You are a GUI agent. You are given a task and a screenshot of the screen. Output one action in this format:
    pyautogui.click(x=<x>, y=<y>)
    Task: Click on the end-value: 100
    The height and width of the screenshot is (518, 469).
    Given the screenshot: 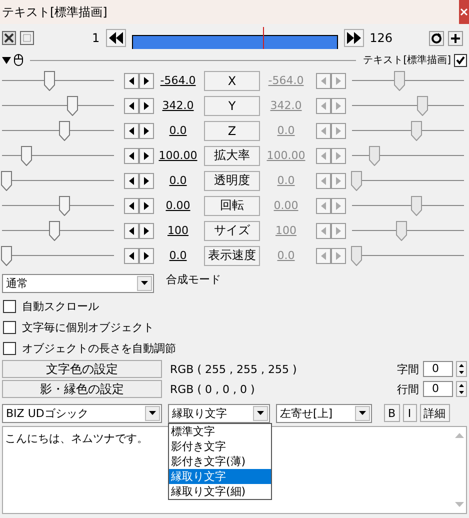 What is the action you would take?
    pyautogui.click(x=286, y=230)
    